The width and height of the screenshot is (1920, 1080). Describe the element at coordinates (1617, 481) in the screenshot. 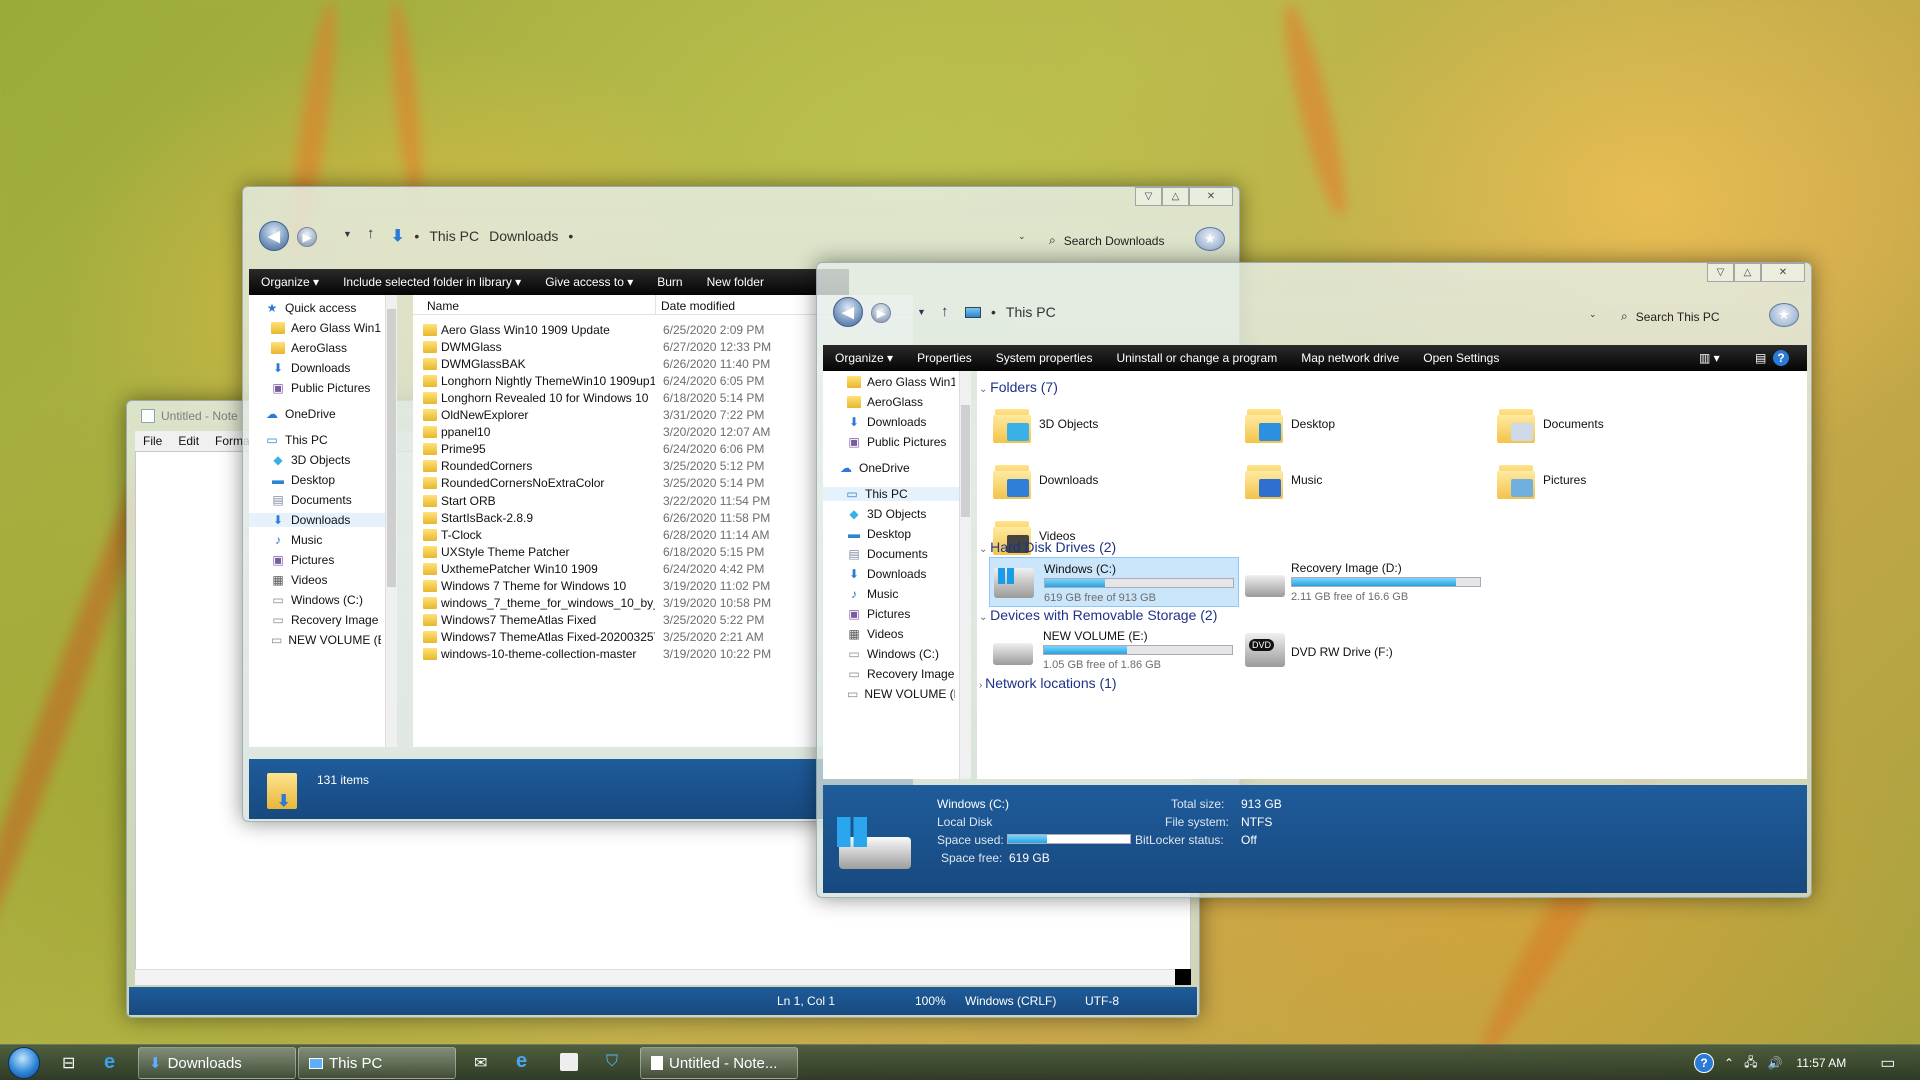

I see `folder-tile-pictures: Pictures` at that location.